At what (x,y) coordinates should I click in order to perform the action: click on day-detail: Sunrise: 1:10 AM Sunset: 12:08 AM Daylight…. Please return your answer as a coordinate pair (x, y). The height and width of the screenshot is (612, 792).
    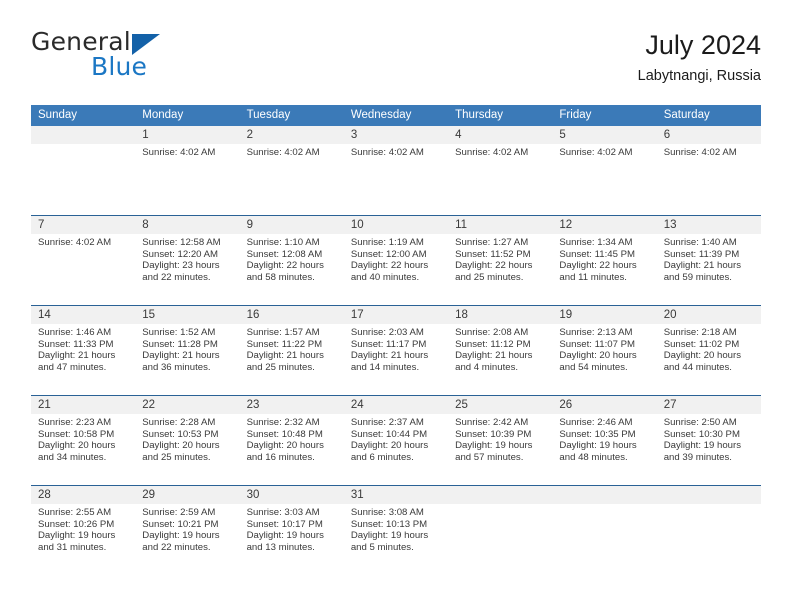
    Looking at the image, I should click on (292, 258).